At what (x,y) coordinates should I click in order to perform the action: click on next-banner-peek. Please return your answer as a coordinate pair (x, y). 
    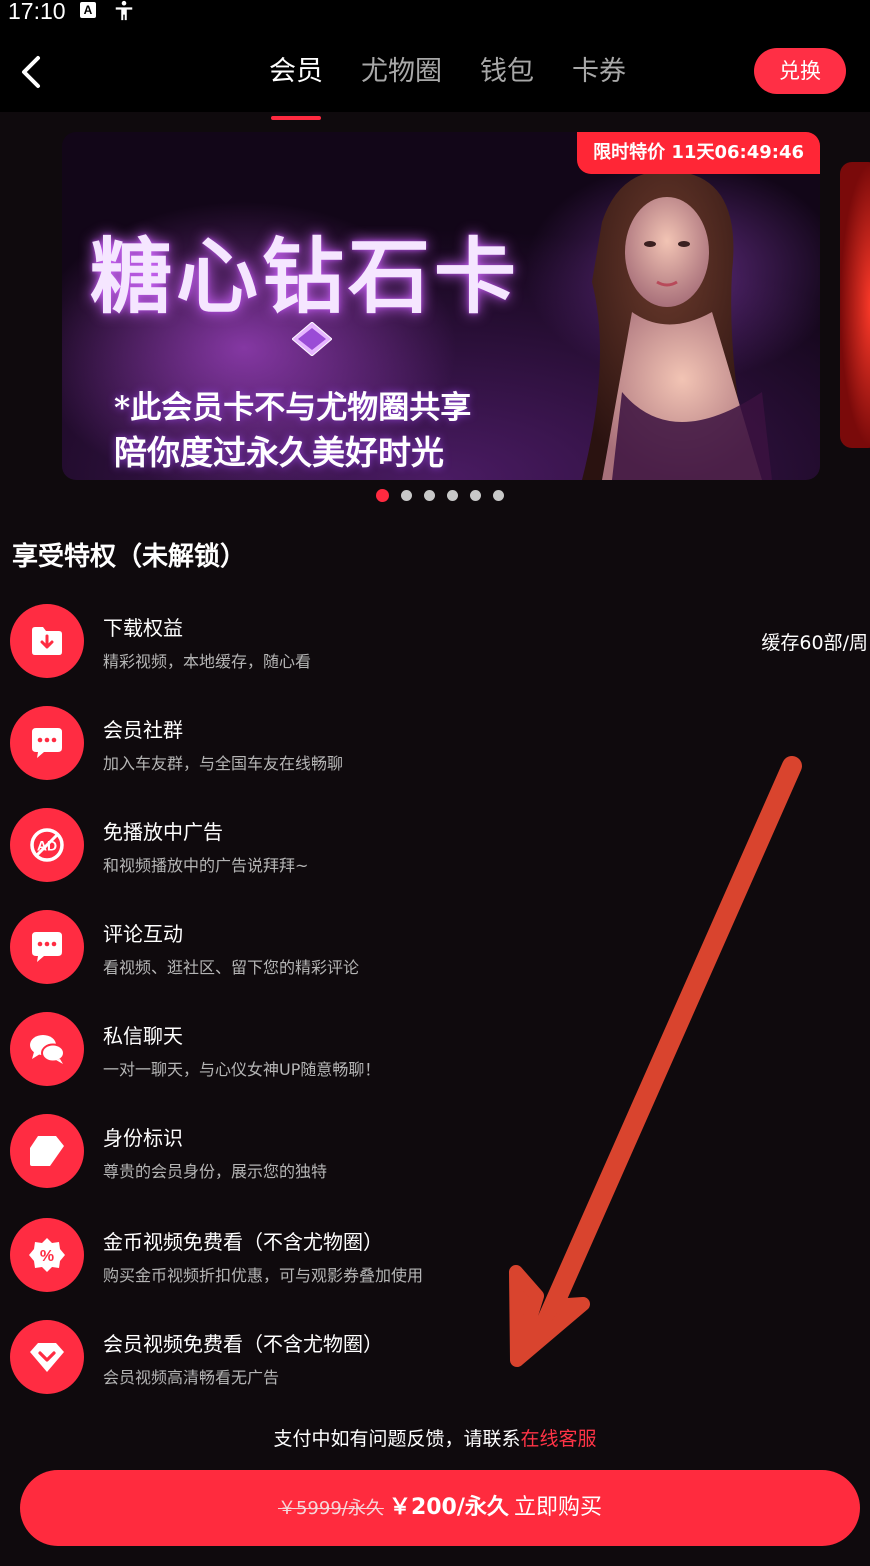
    Looking at the image, I should click on (855, 305).